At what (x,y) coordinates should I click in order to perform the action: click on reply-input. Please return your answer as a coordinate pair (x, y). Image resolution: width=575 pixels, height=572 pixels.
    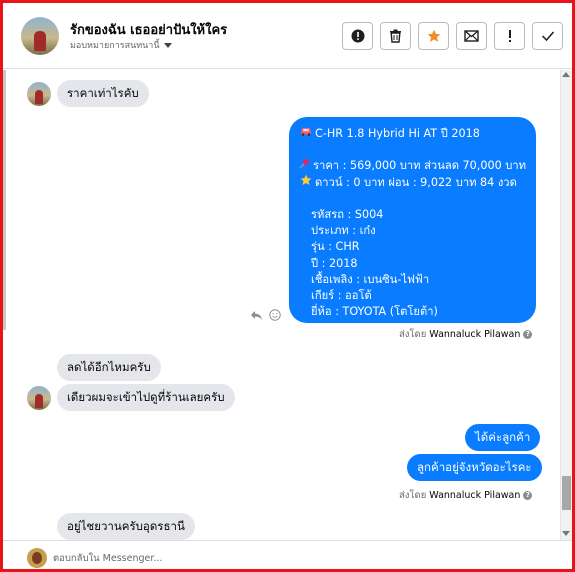
    Looking at the image, I should click on (298, 558).